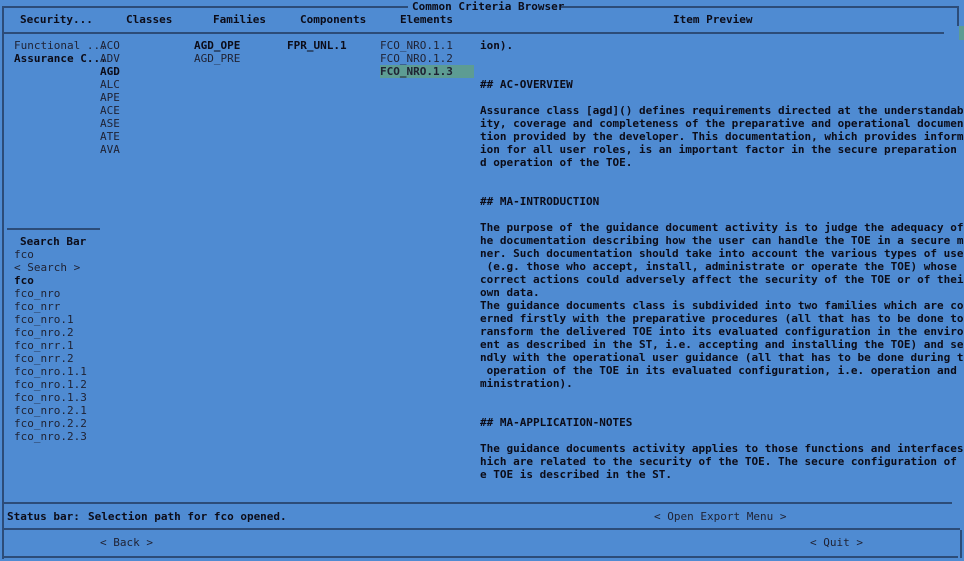  I want to click on families-list: AGD_OPE AGD_PRE, so click(217, 52).